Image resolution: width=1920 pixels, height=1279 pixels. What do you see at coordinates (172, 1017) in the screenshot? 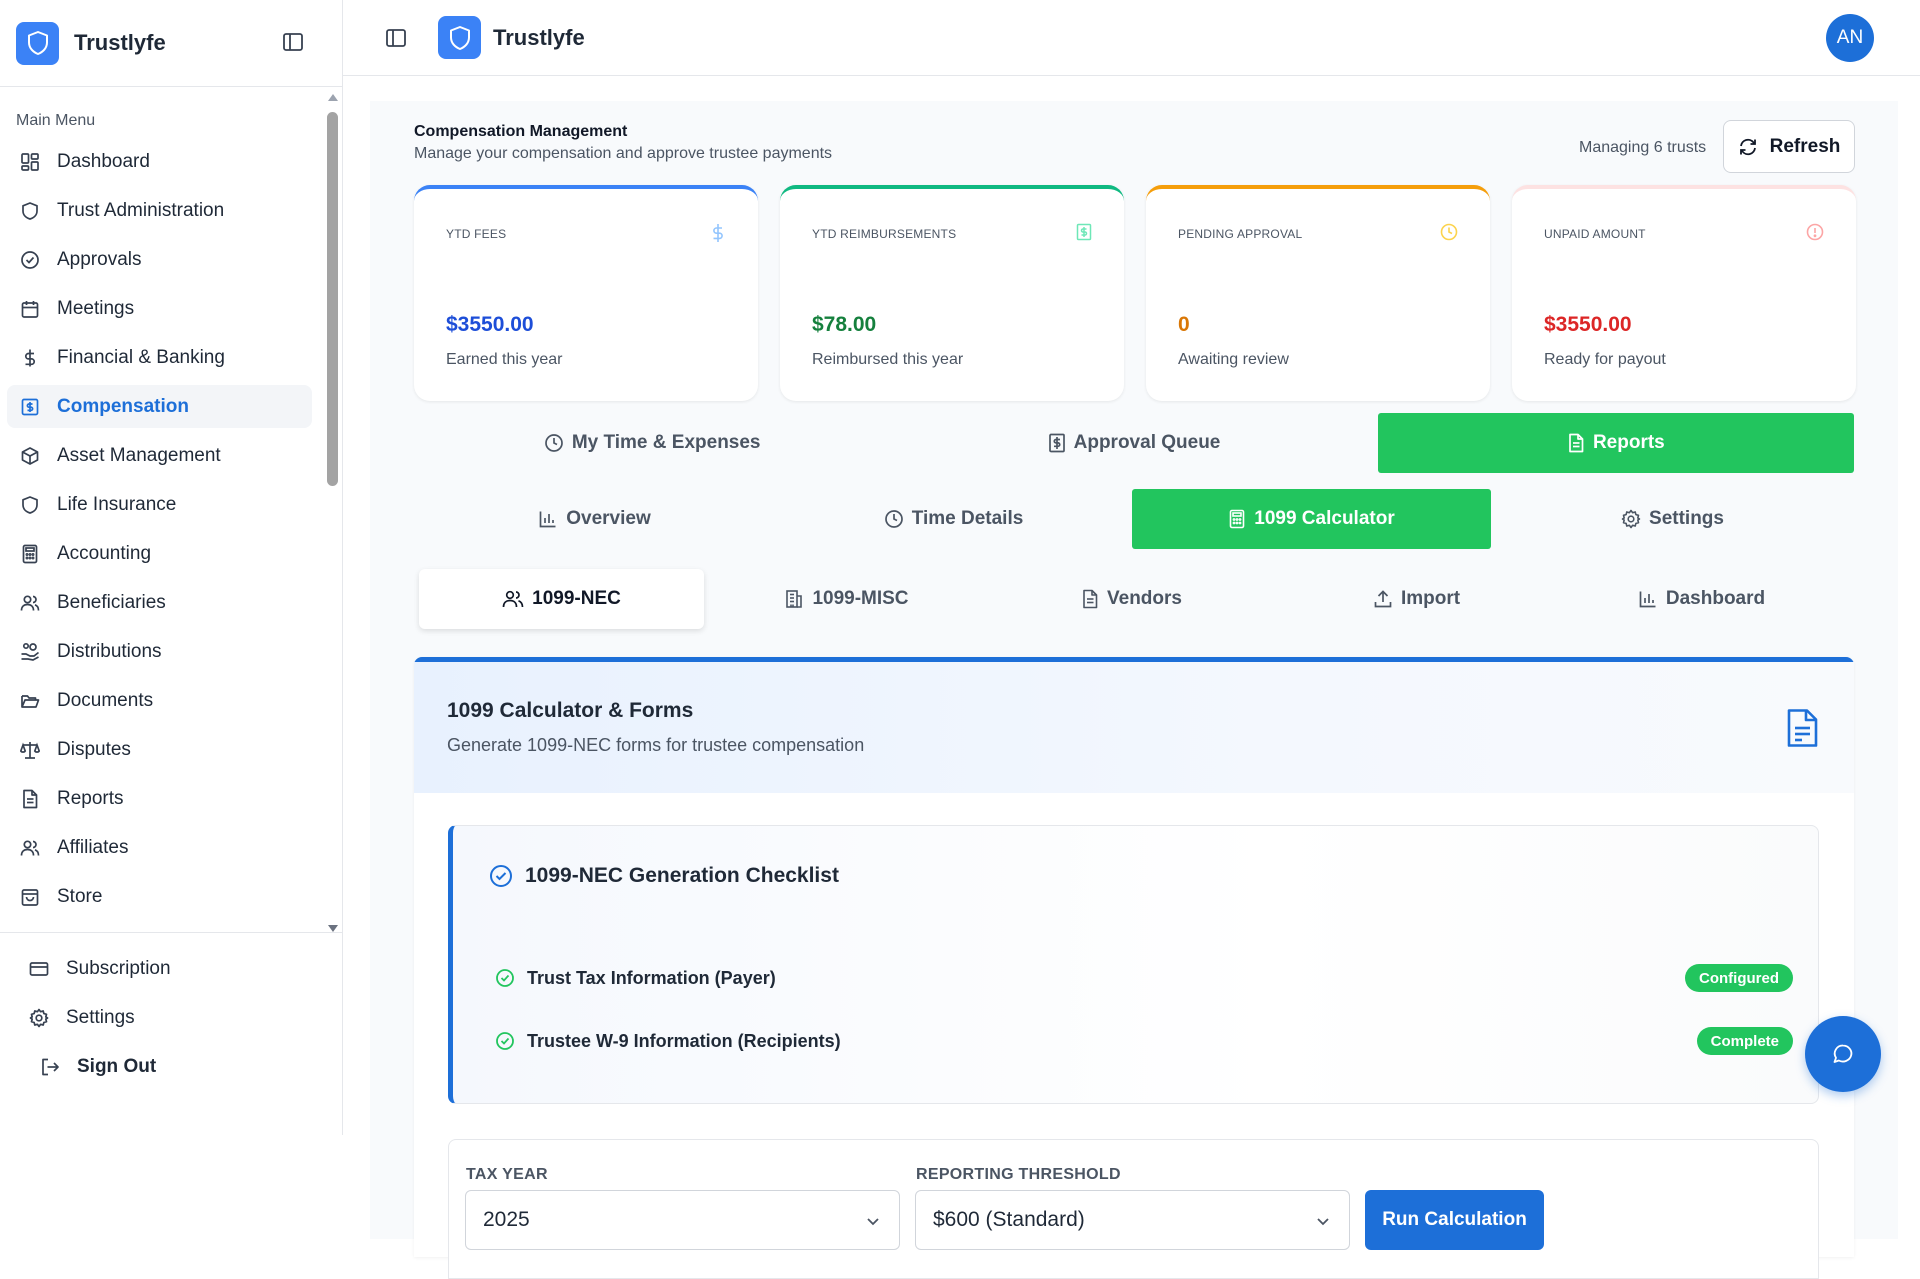
I see `sidebar-item-settings: Settings` at bounding box center [172, 1017].